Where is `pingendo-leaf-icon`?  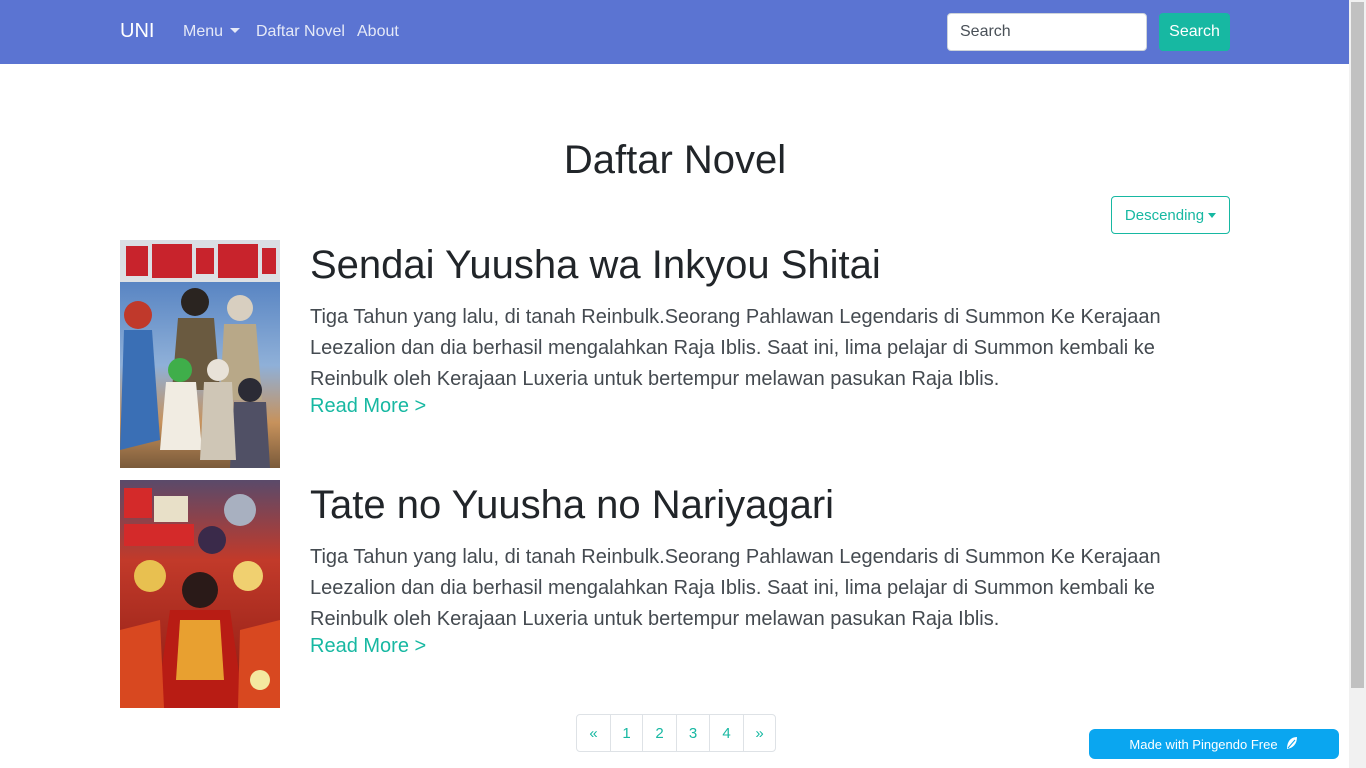
pingendo-leaf-icon is located at coordinates (1292, 744).